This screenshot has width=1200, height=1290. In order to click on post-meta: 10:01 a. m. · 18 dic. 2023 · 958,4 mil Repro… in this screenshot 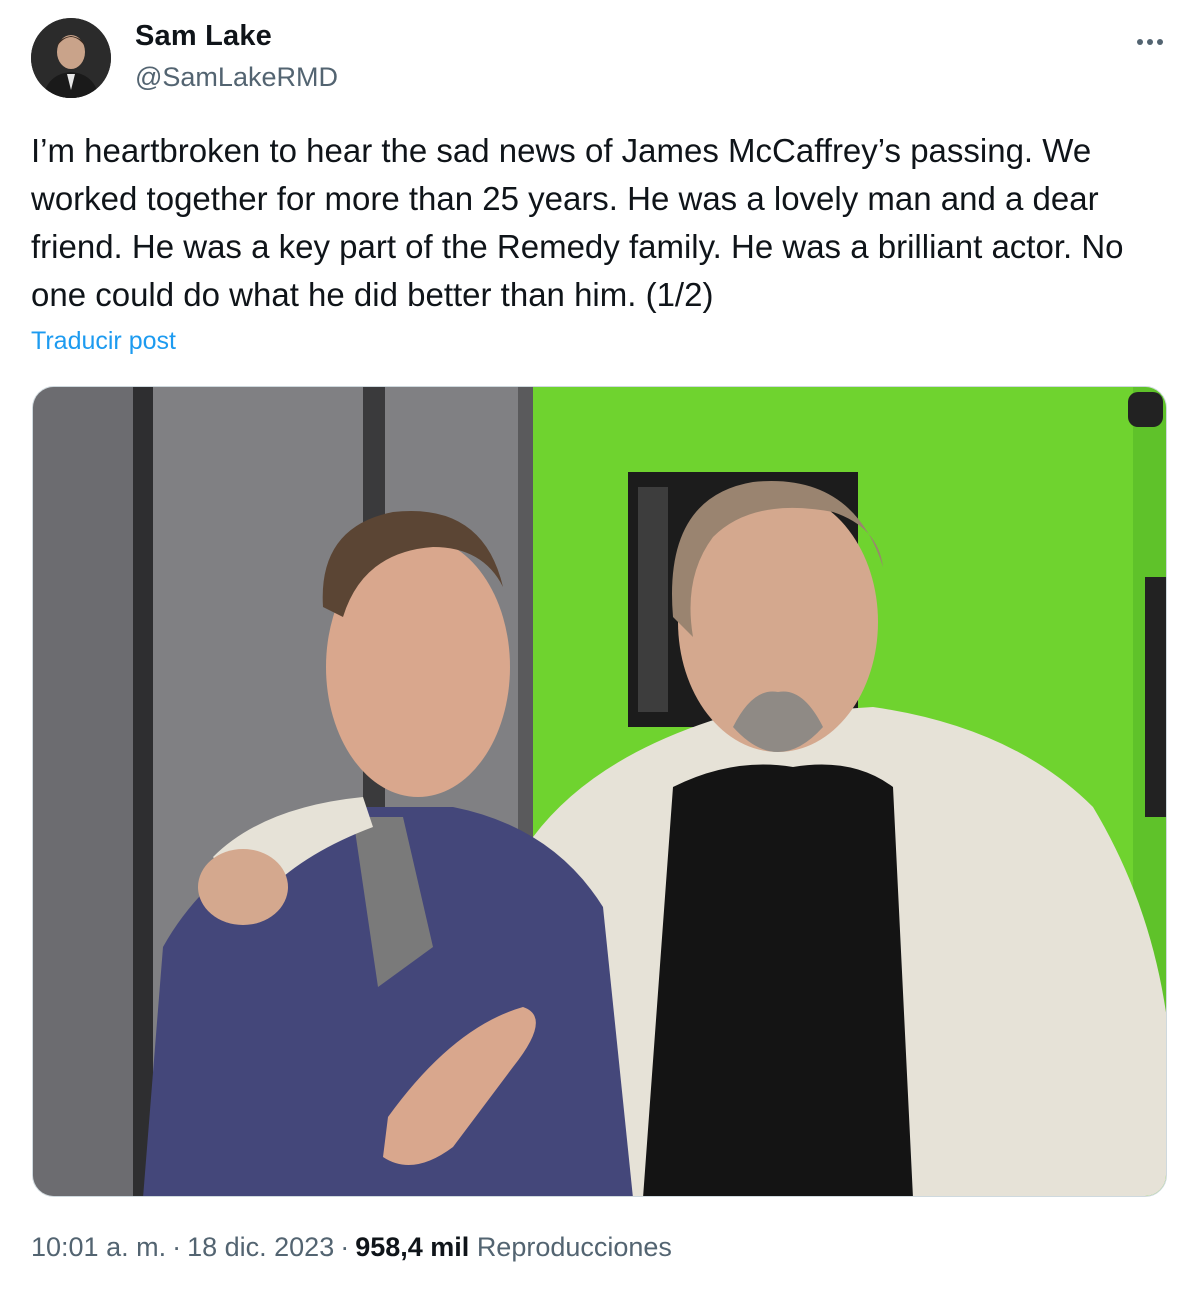, I will do `click(351, 1247)`.